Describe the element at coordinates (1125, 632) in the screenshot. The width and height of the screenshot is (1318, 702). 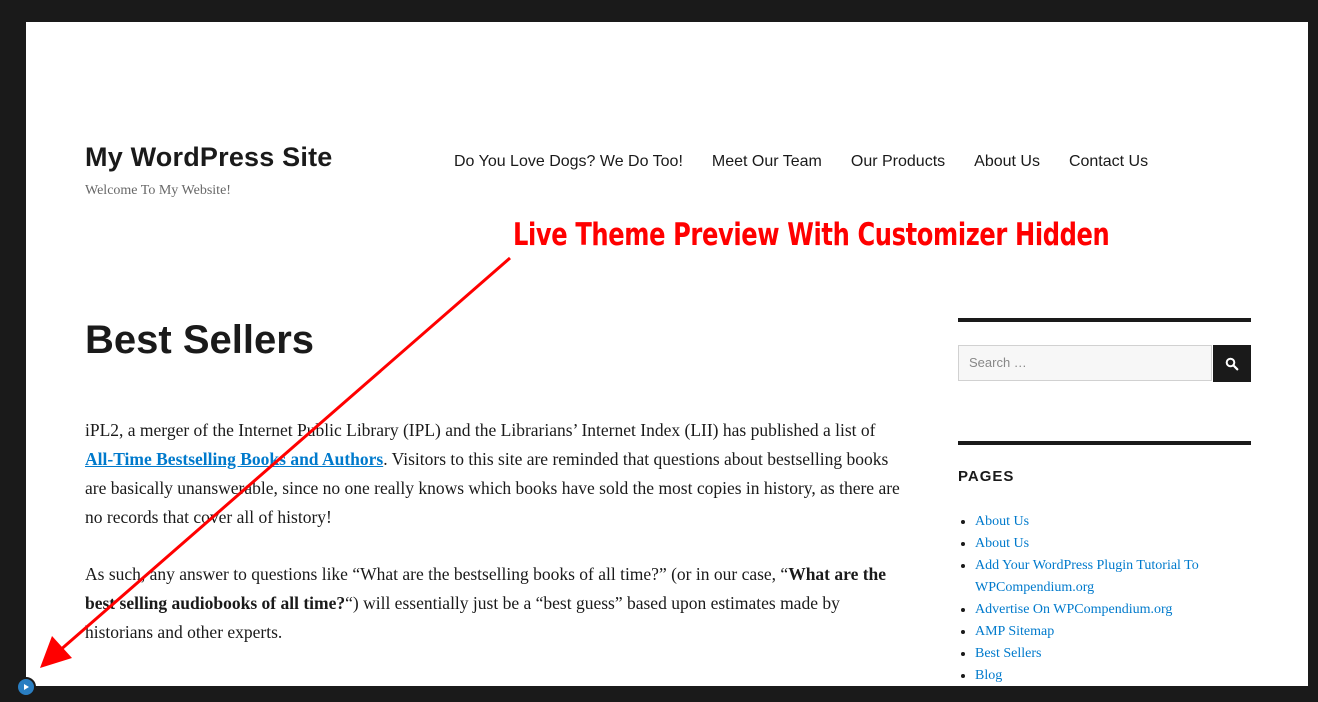
I see `list-item: AMP Sitemap` at that location.